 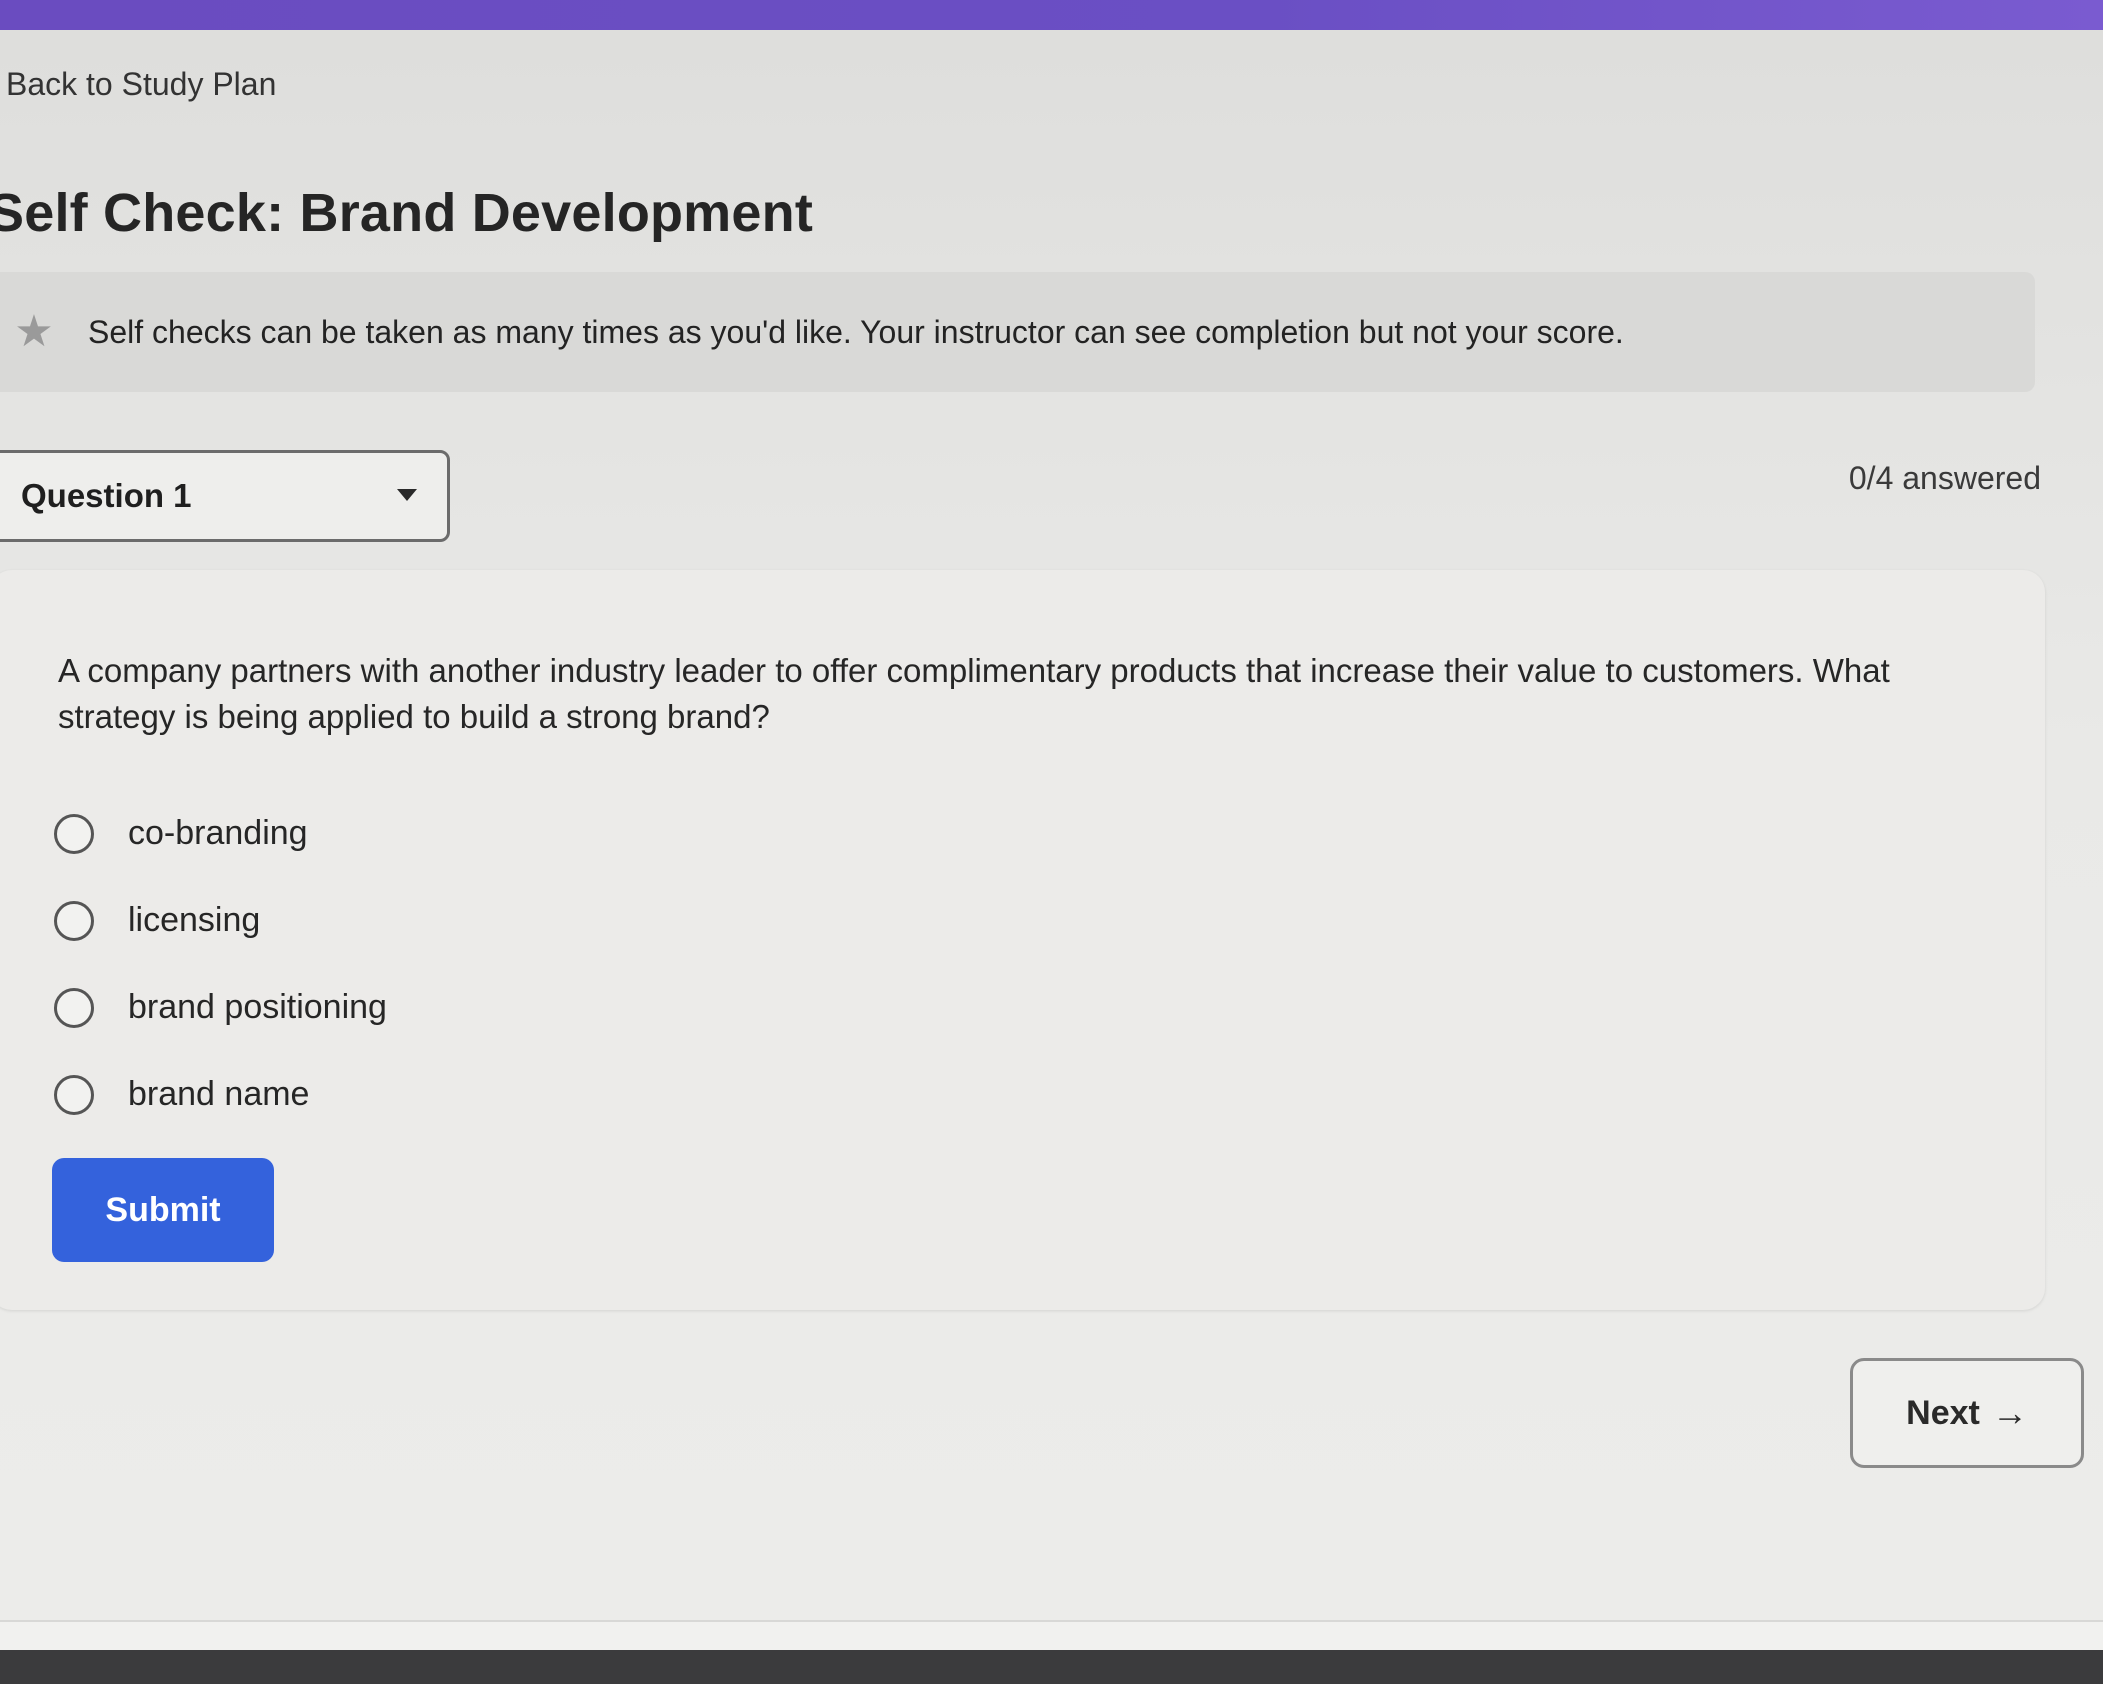 What do you see at coordinates (194, 920) in the screenshot?
I see `option-label: licensing` at bounding box center [194, 920].